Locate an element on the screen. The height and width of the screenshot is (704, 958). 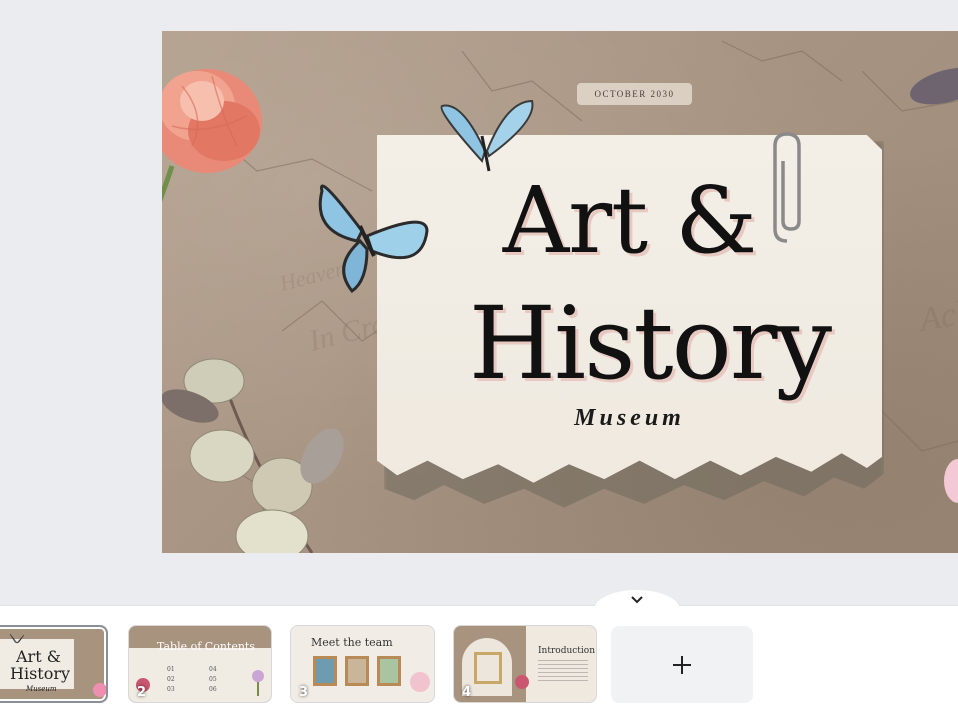
thumb-item: 02 is located at coordinates (171, 679).